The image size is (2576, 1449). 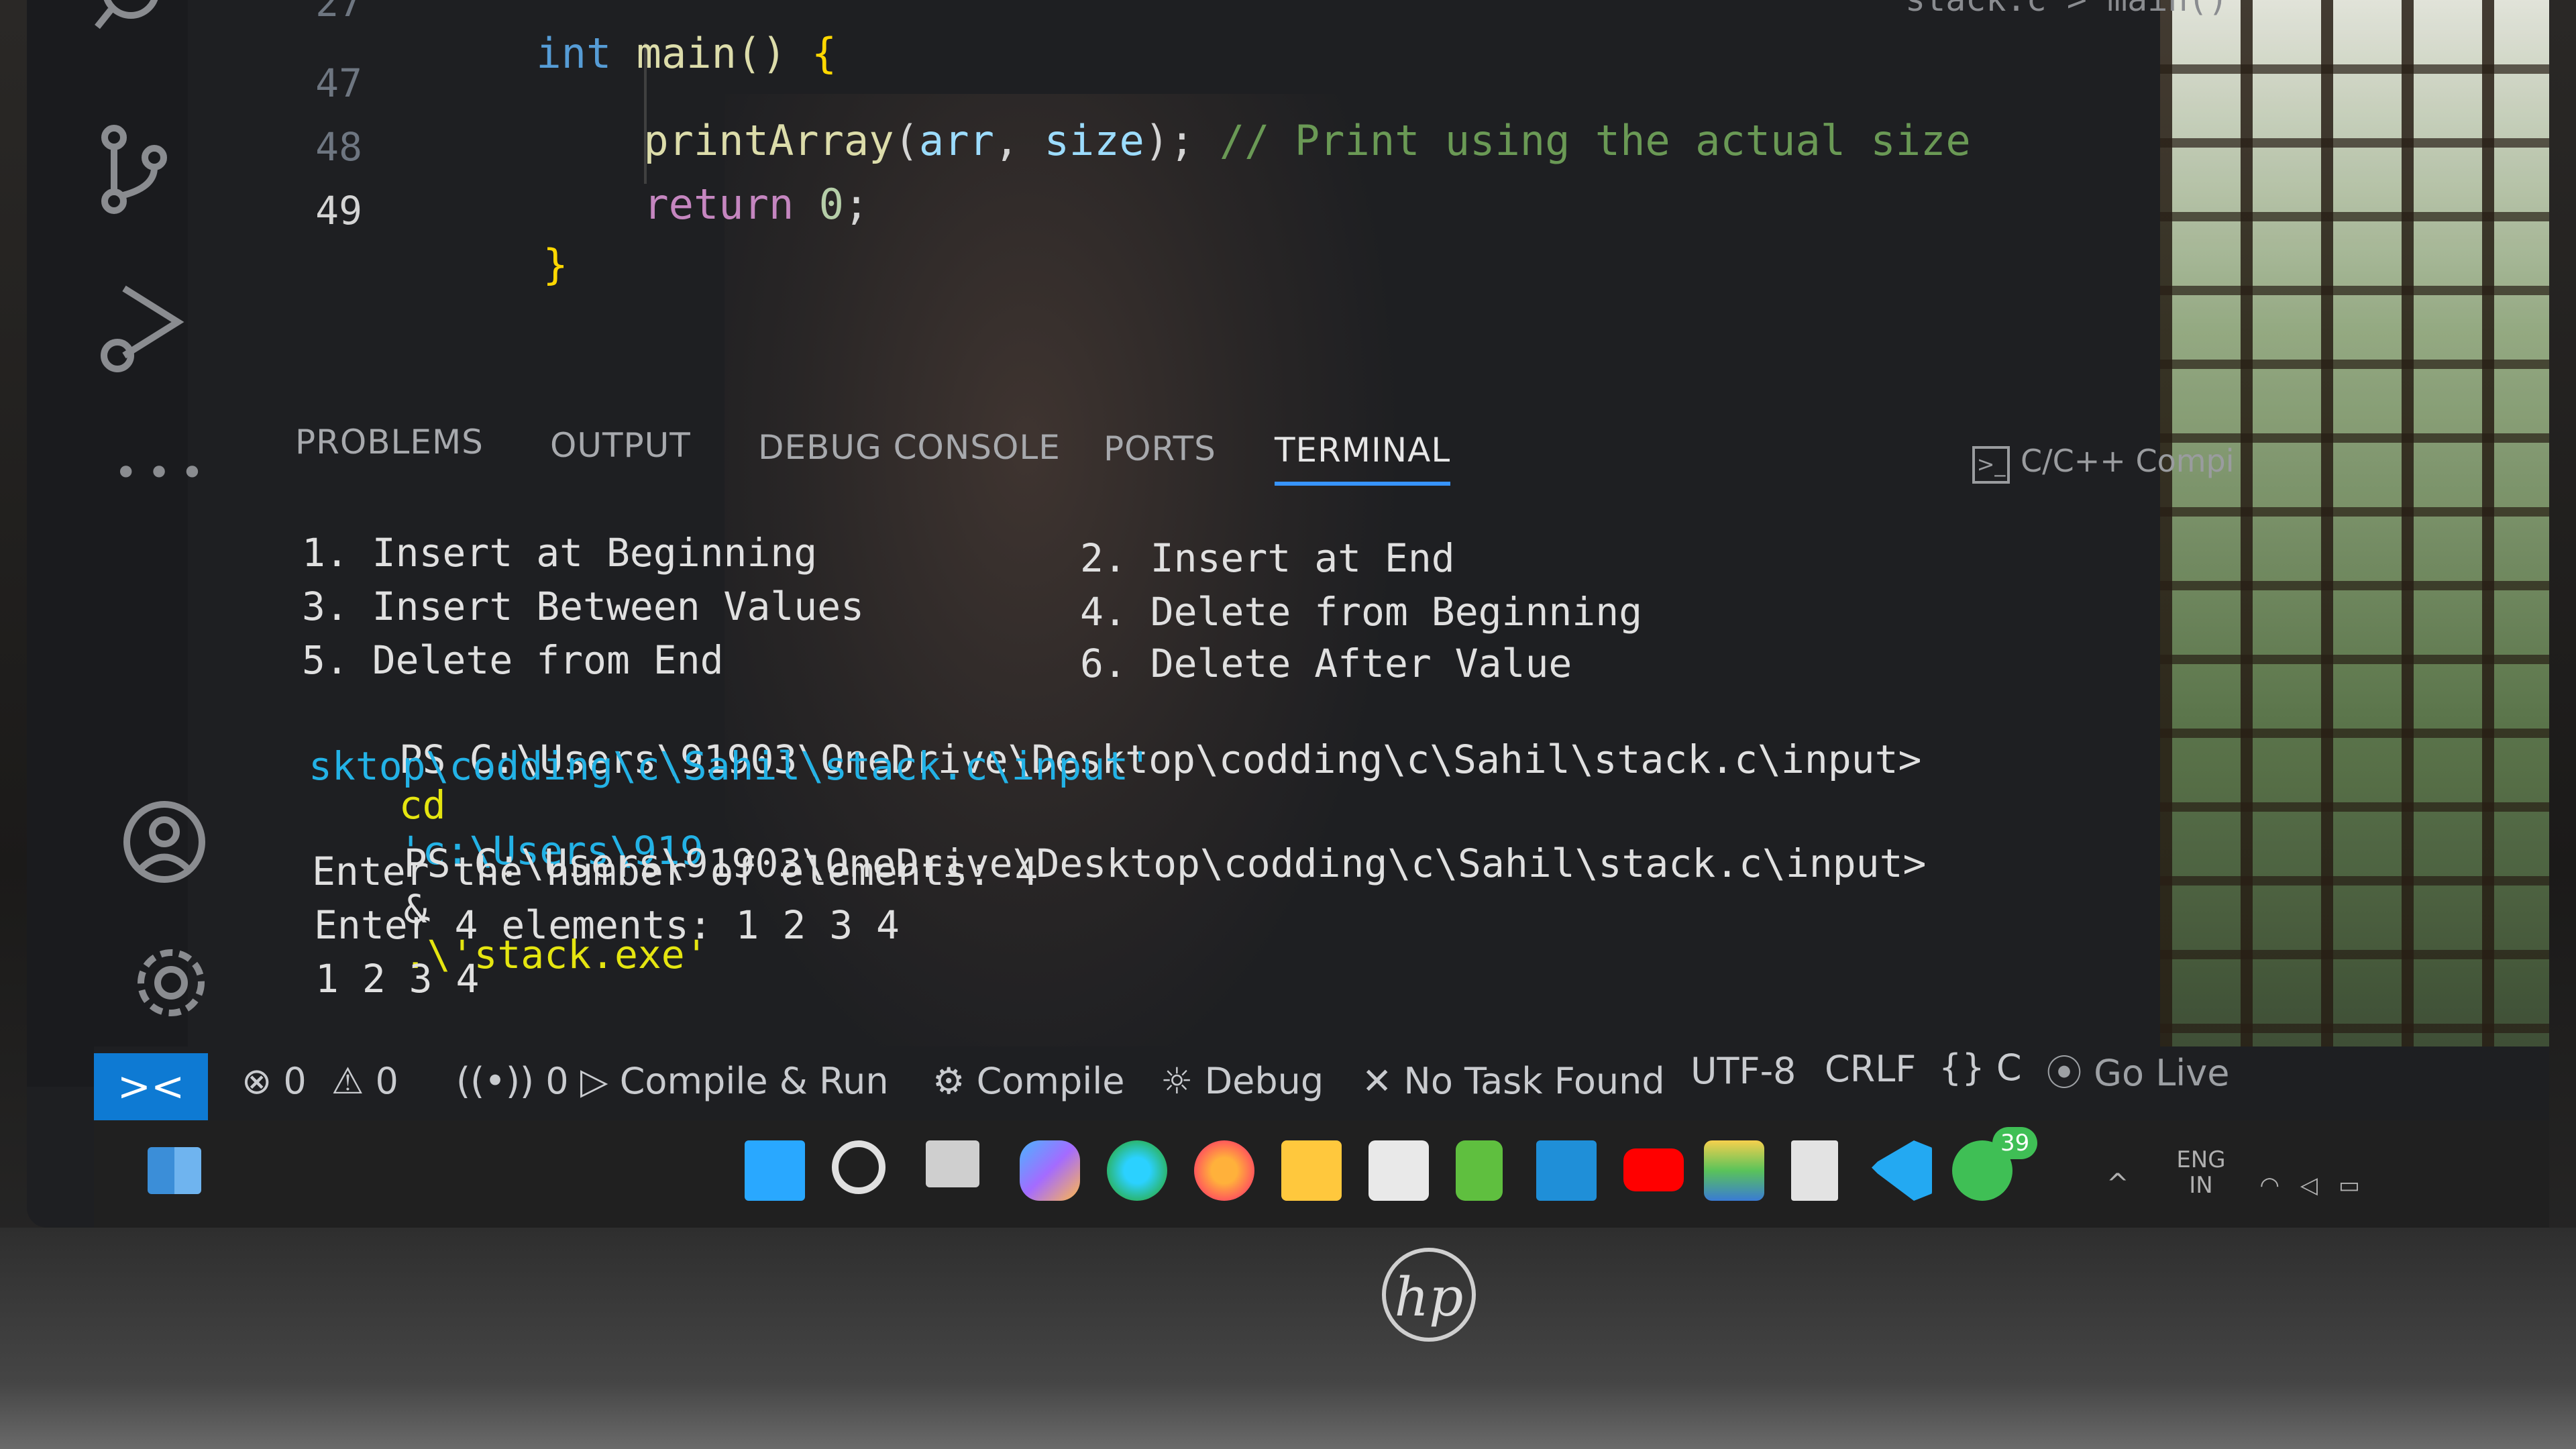 What do you see at coordinates (1870, 1069) in the screenshot?
I see `eol-indicator: CRLF` at bounding box center [1870, 1069].